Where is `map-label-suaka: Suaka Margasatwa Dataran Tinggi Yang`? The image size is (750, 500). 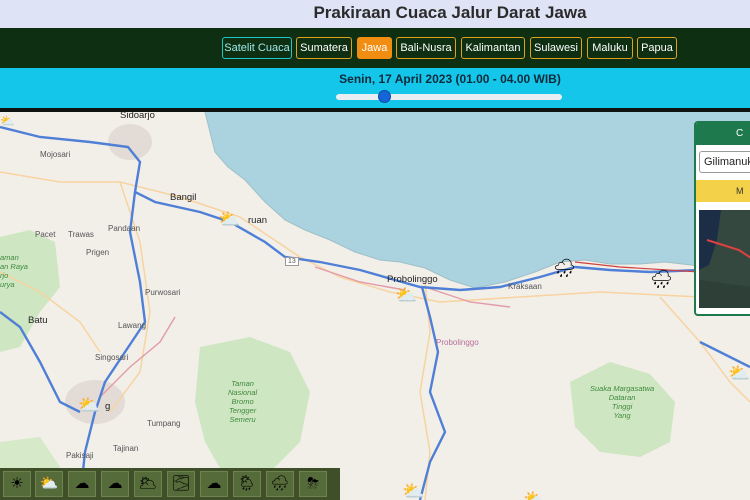
map-label-suaka: Suaka Margasatwa Dataran Tinggi Yang is located at coordinates (622, 402).